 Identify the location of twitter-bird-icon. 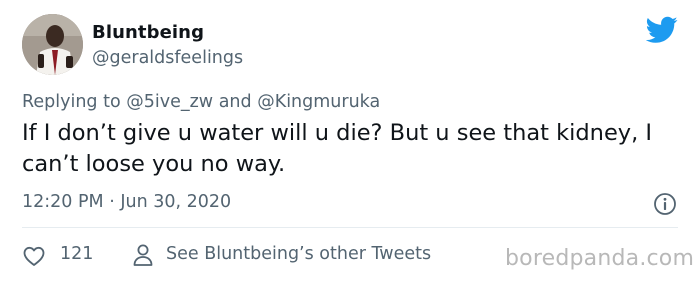
(662, 30).